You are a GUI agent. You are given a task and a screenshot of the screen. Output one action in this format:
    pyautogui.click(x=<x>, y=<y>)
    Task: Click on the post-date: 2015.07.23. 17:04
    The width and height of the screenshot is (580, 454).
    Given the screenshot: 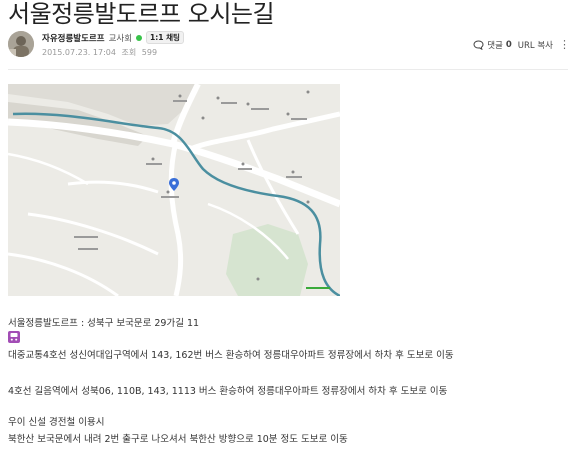 What is the action you would take?
    pyautogui.click(x=79, y=52)
    